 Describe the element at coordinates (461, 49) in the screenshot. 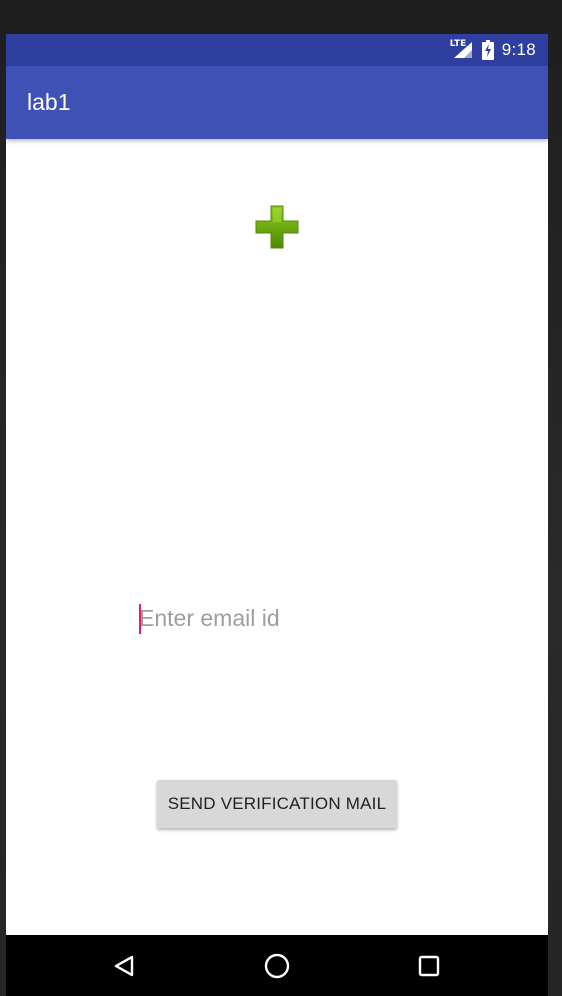

I see `lte-signal-icon: LTE` at that location.